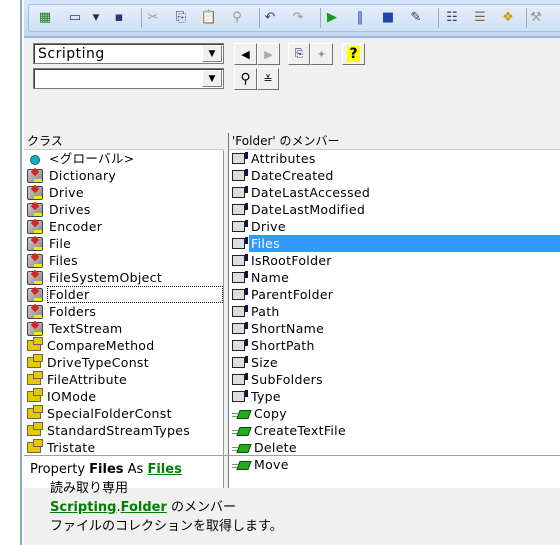  I want to click on undo-icon: ↶, so click(270, 17).